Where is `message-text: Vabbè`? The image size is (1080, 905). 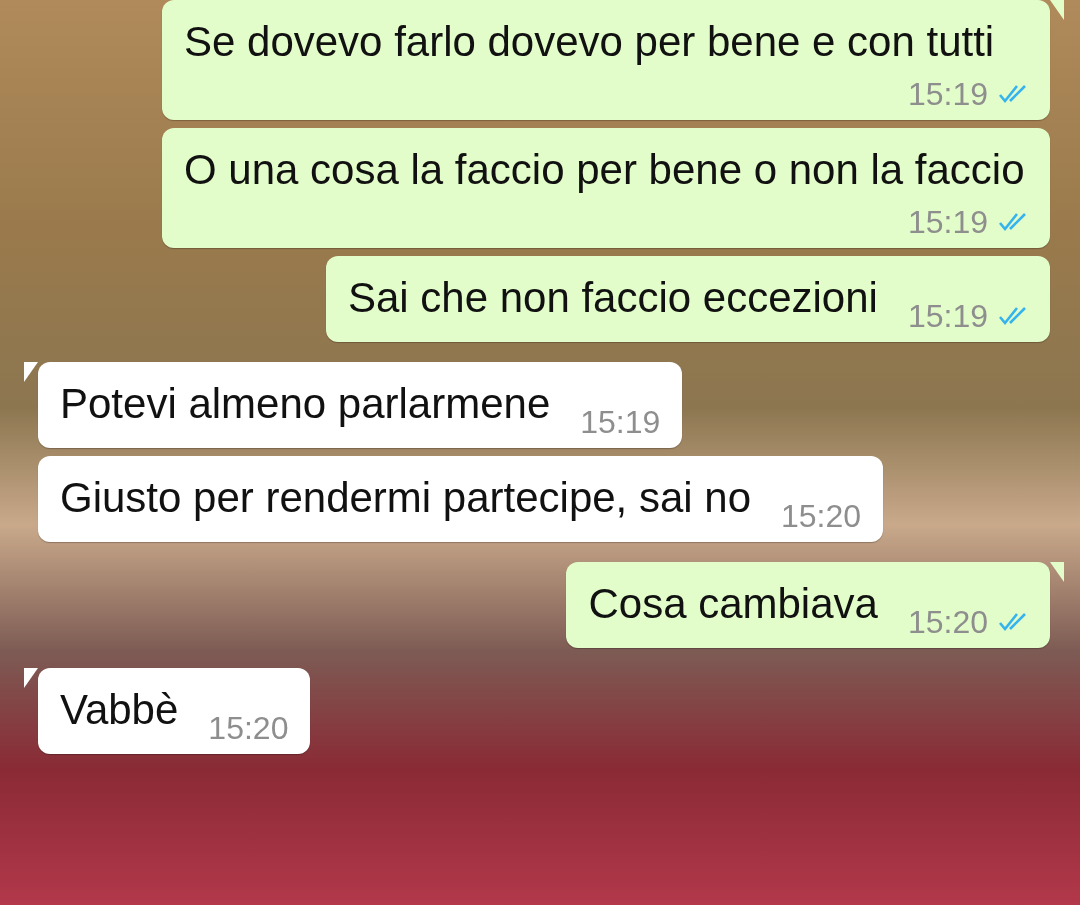 message-text: Vabbè is located at coordinates (119, 710).